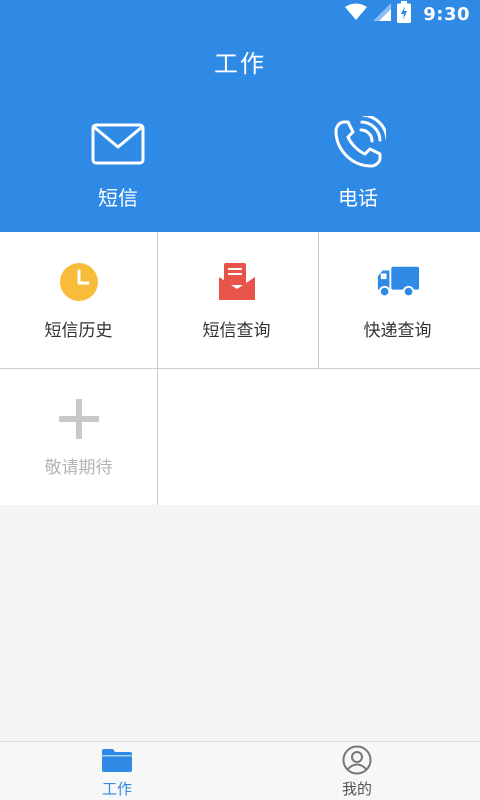 The width and height of the screenshot is (480, 800). What do you see at coordinates (240, 14) in the screenshot?
I see `status-bar: 9:30` at bounding box center [240, 14].